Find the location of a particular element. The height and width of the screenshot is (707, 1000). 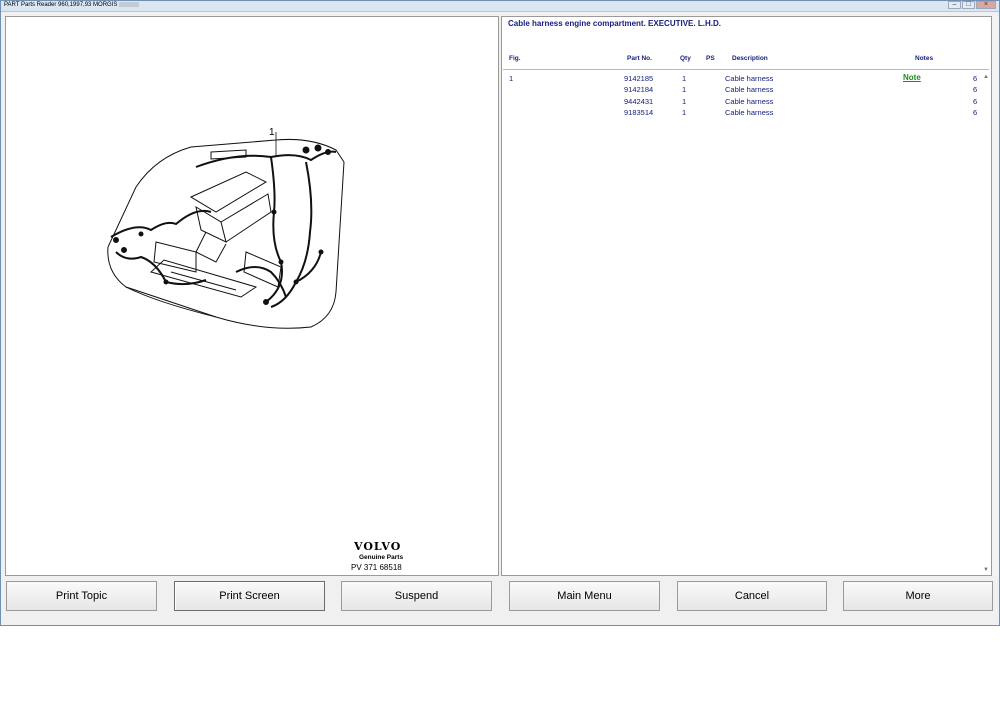

engine-wiring-diagram is located at coordinates (226, 230).